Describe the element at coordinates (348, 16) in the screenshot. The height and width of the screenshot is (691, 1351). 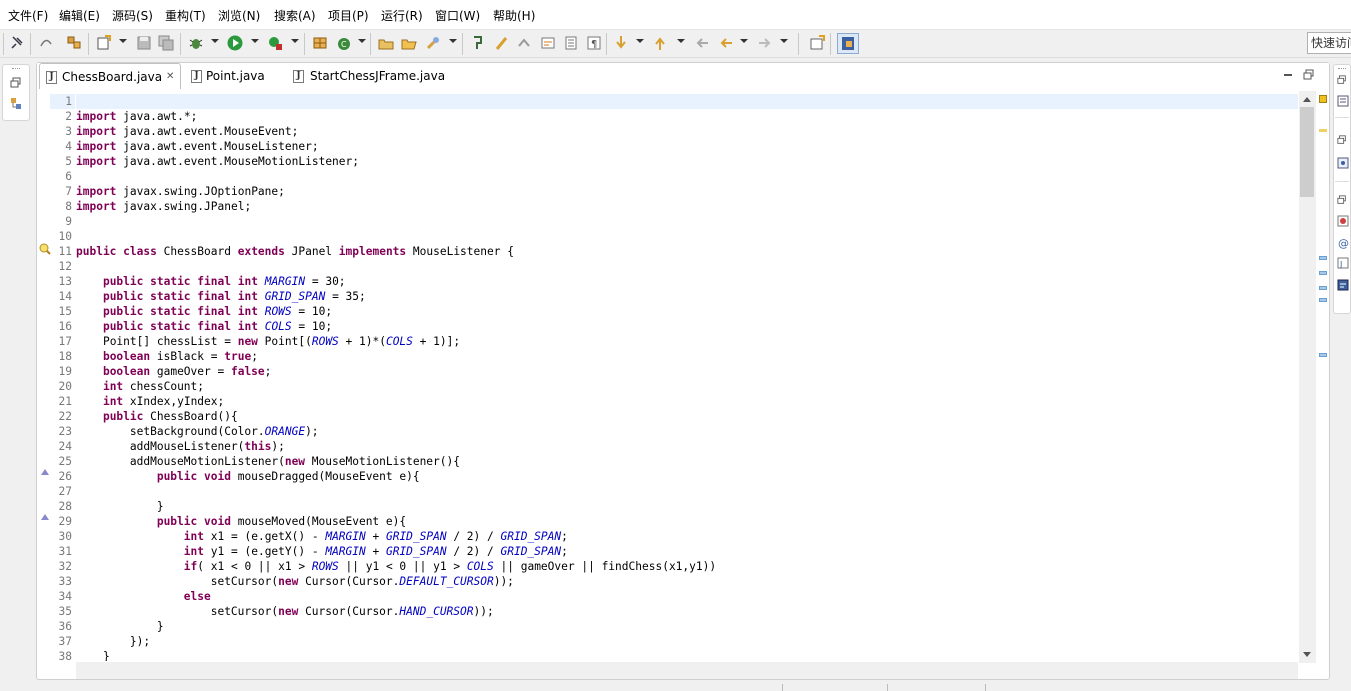
I see `menu-project: 项目(P)` at that location.